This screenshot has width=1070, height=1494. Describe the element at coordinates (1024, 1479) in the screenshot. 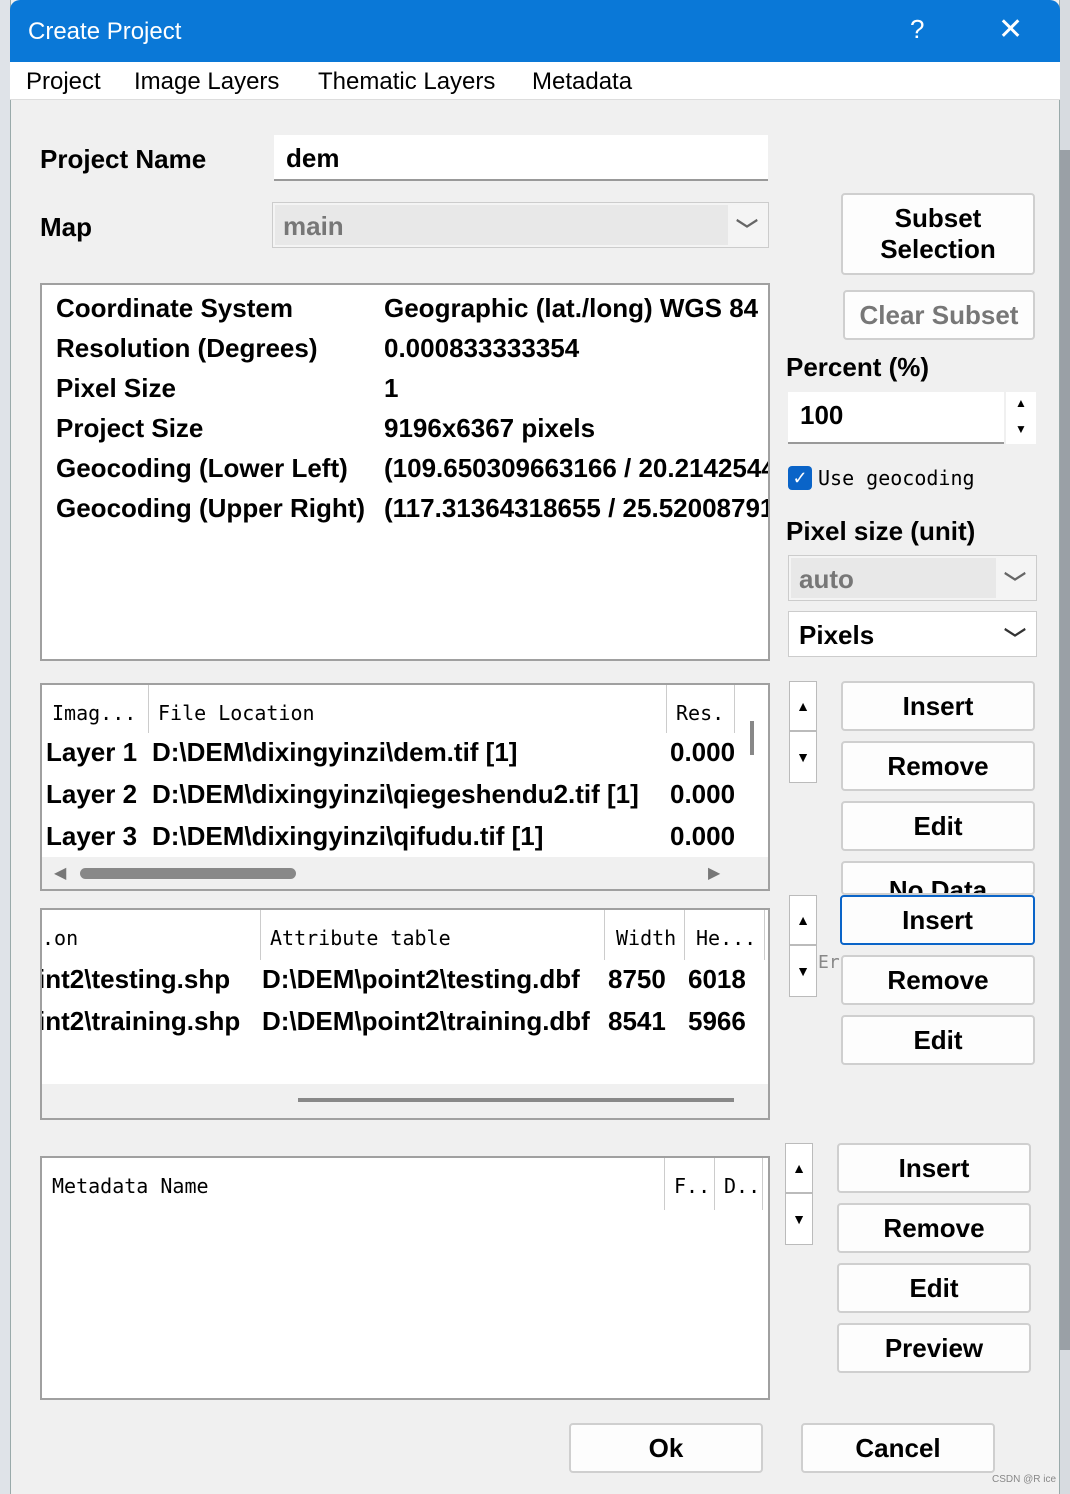

I see `watermark-text: CSDN @R ice` at that location.